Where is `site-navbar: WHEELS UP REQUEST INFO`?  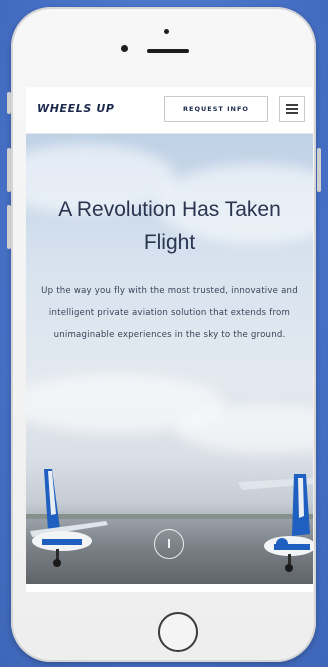
site-navbar: WHEELS UP REQUEST INFO is located at coordinates (169, 110).